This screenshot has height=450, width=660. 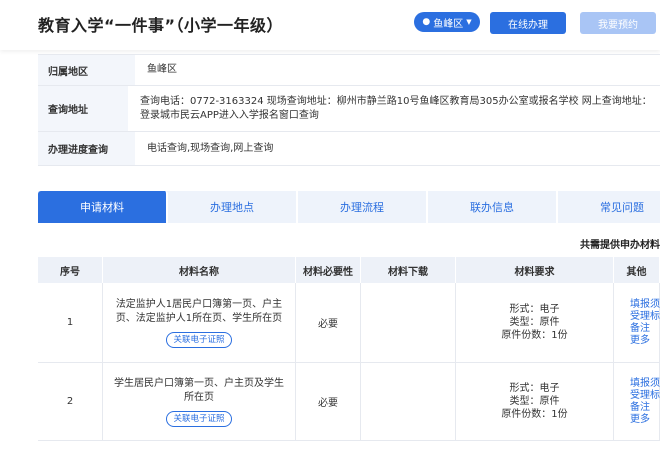 I want to click on page-header: 教育入学“一件事”（小学一年级） ● 鱼峰区 ▼ 在线办理 我要预约, so click(x=330, y=25).